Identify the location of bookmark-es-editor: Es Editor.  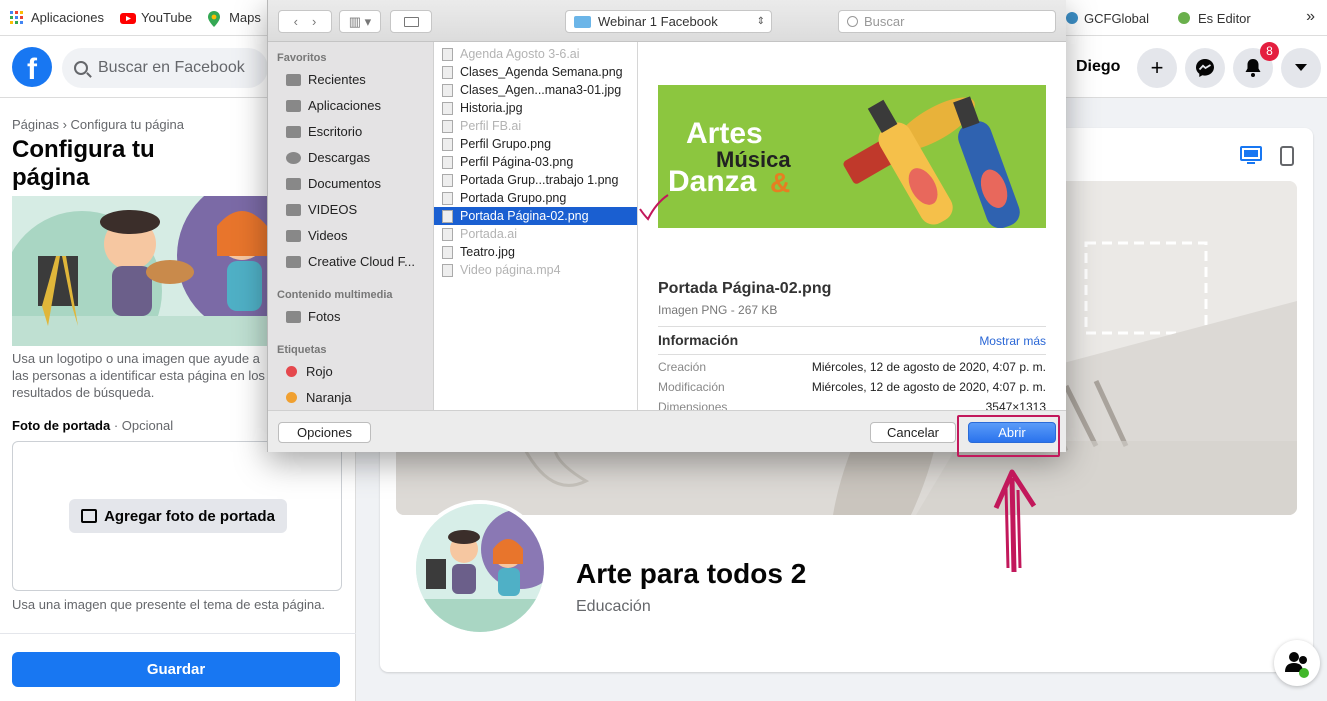
(1214, 18).